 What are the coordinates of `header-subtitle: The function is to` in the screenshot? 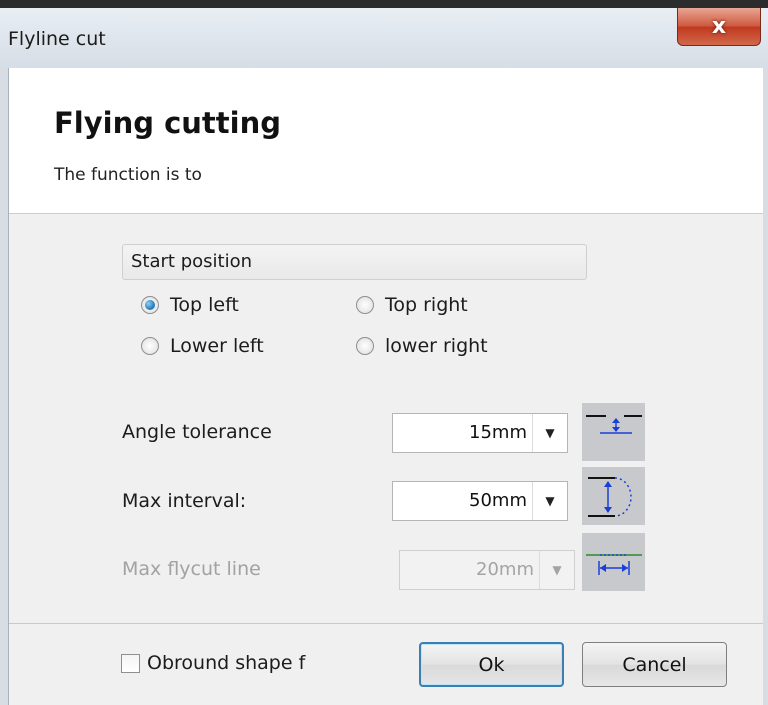 It's located at (128, 175).